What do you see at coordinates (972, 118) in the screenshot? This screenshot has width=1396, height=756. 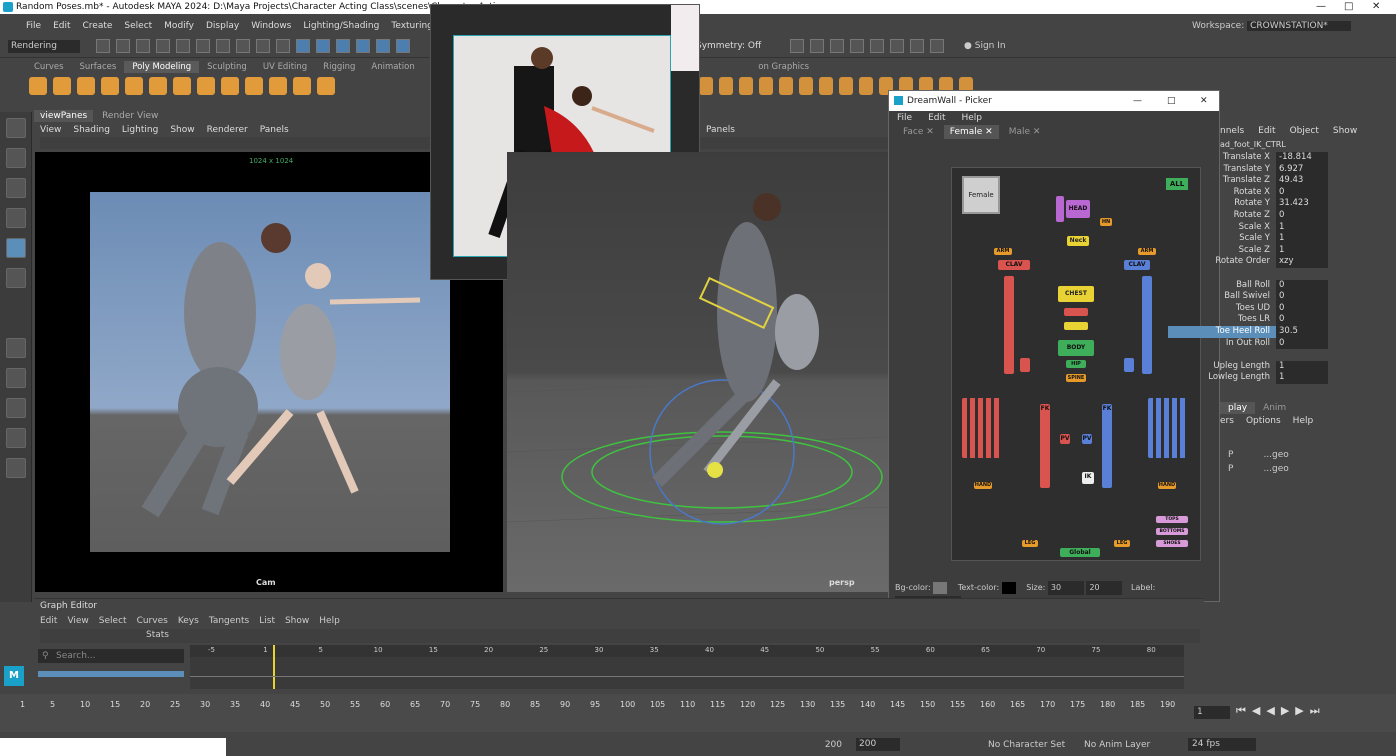 I see `picker-menu-help: Help` at bounding box center [972, 118].